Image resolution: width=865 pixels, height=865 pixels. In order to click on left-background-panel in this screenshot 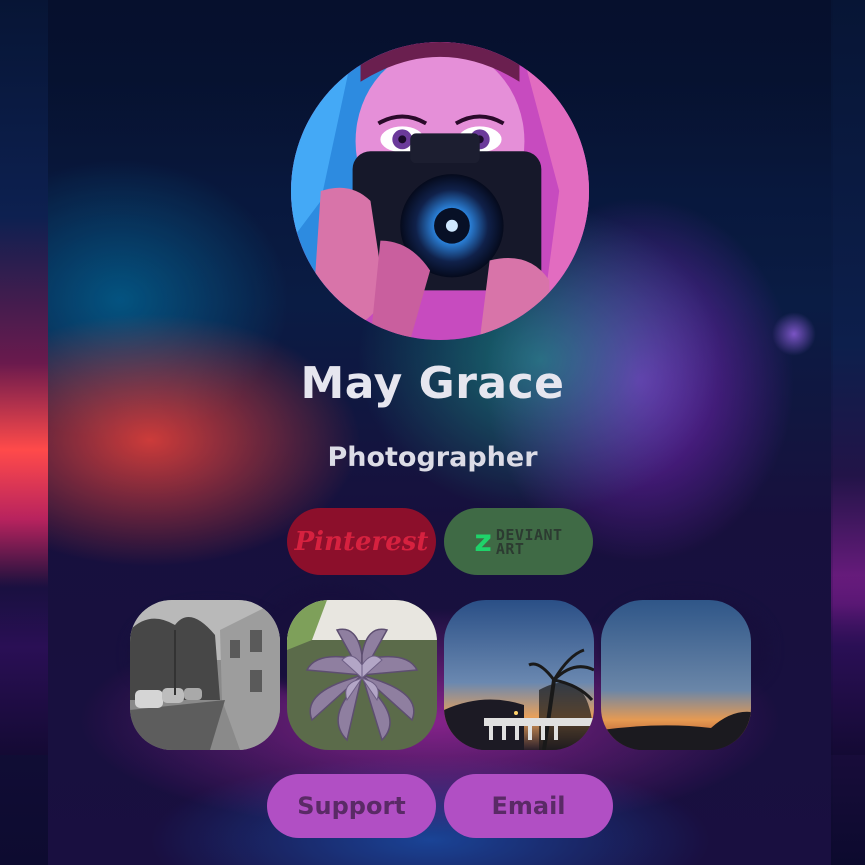, I will do `click(24, 432)`.